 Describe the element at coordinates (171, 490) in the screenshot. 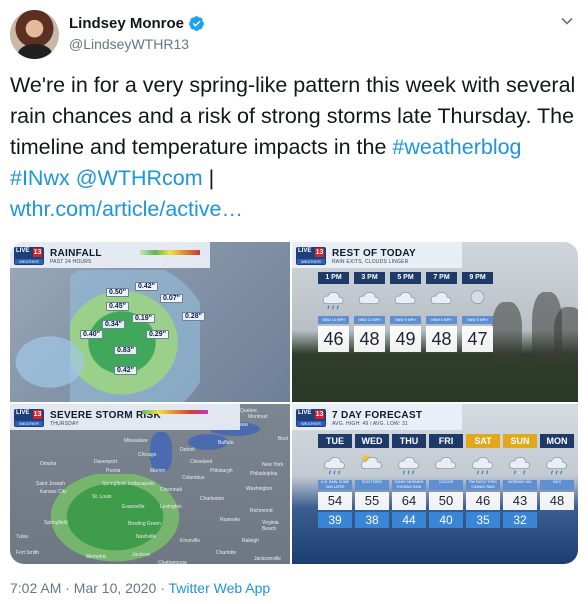

I see `city-label: Cincinnati` at that location.